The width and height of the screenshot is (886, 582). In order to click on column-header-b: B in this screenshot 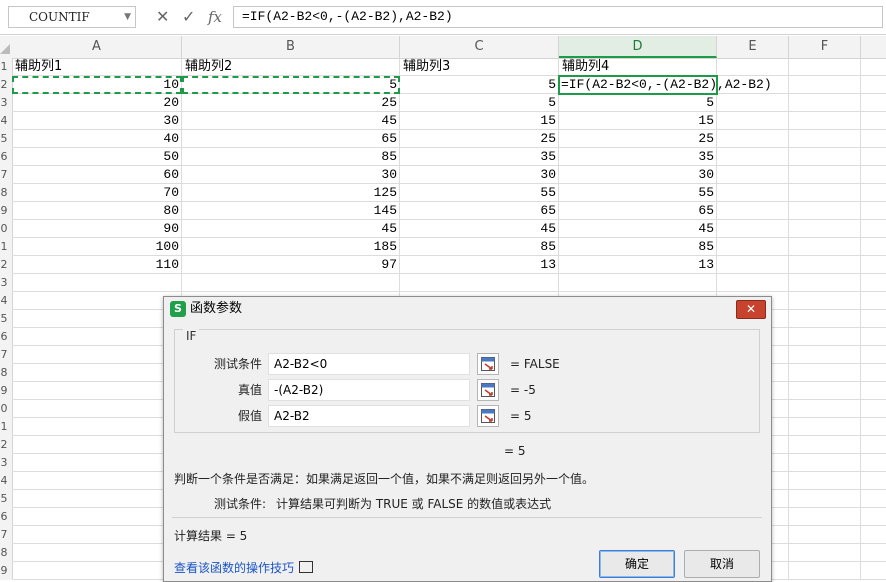, I will do `click(291, 47)`.